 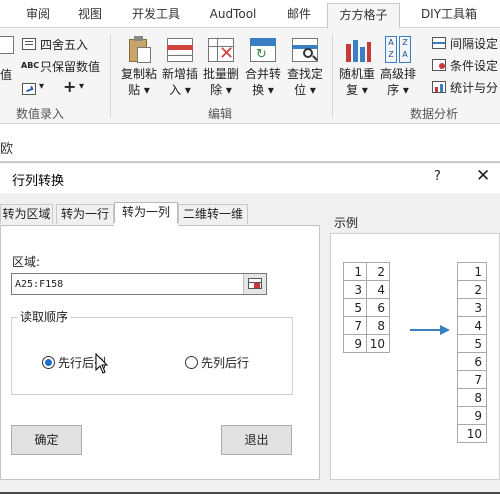 What do you see at coordinates (355, 325) in the screenshot?
I see `example-source-cell: 7` at bounding box center [355, 325].